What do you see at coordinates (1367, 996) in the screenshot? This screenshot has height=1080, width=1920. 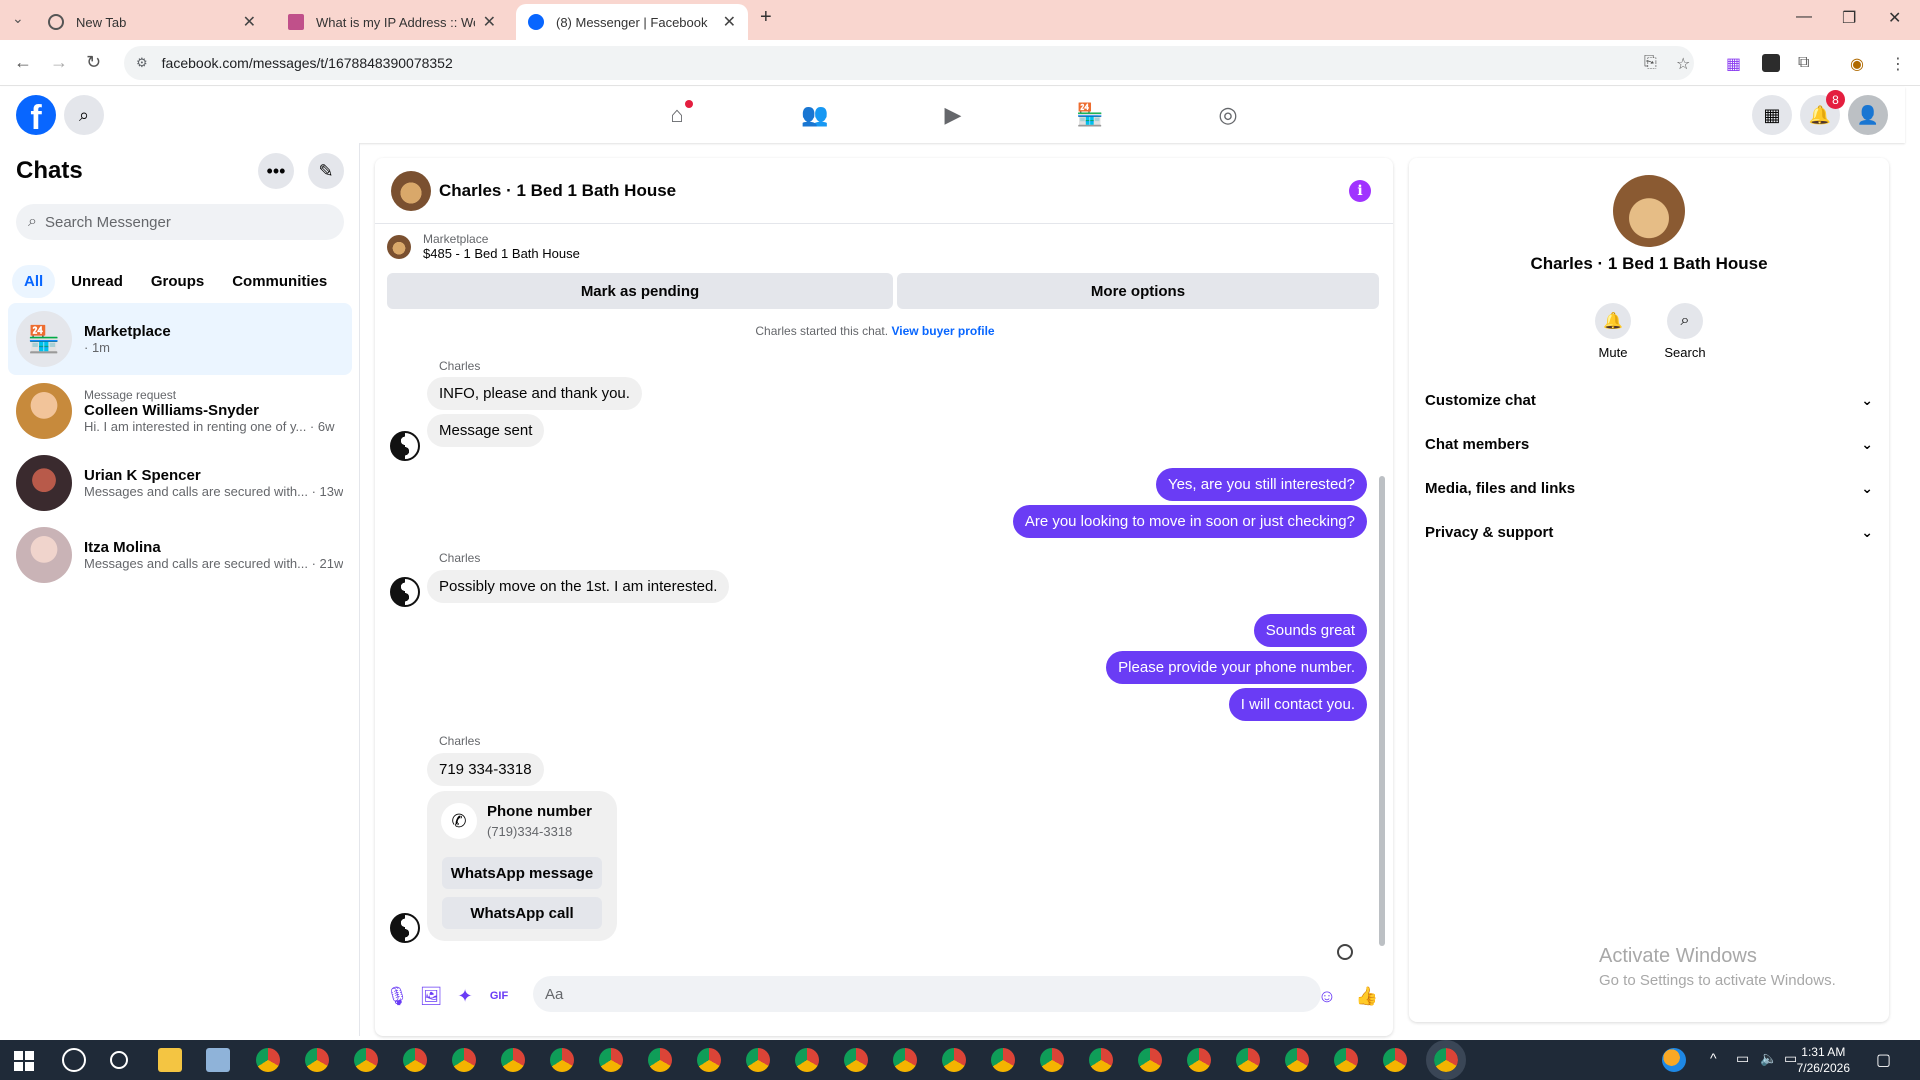 I see `thumbs-up-icon: 👍` at bounding box center [1367, 996].